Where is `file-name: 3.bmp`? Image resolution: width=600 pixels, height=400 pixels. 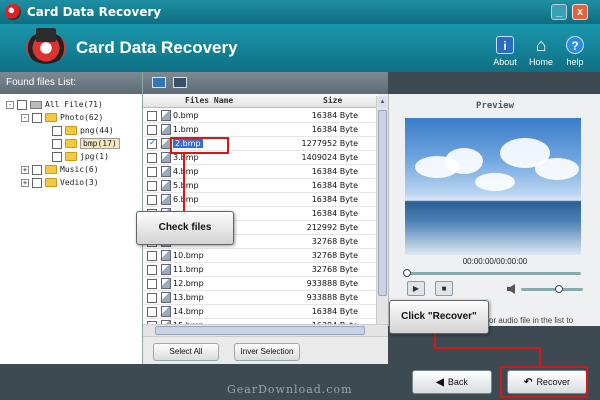 file-name: 3.bmp is located at coordinates (186, 157).